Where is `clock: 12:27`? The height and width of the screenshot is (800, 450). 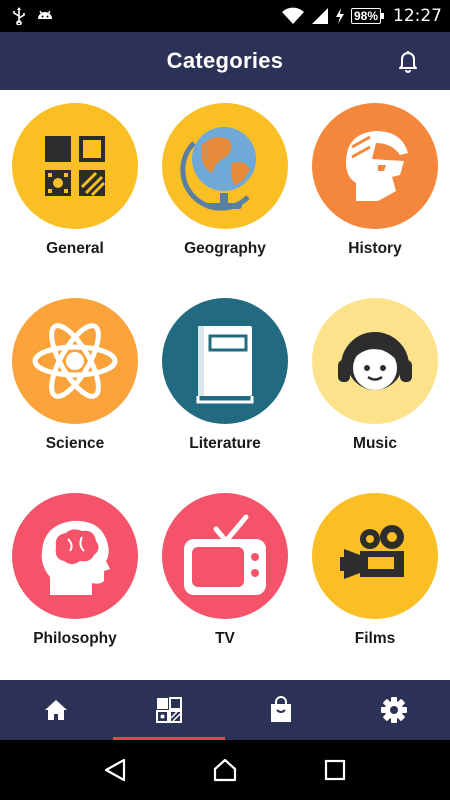
clock: 12:27 is located at coordinates (417, 16).